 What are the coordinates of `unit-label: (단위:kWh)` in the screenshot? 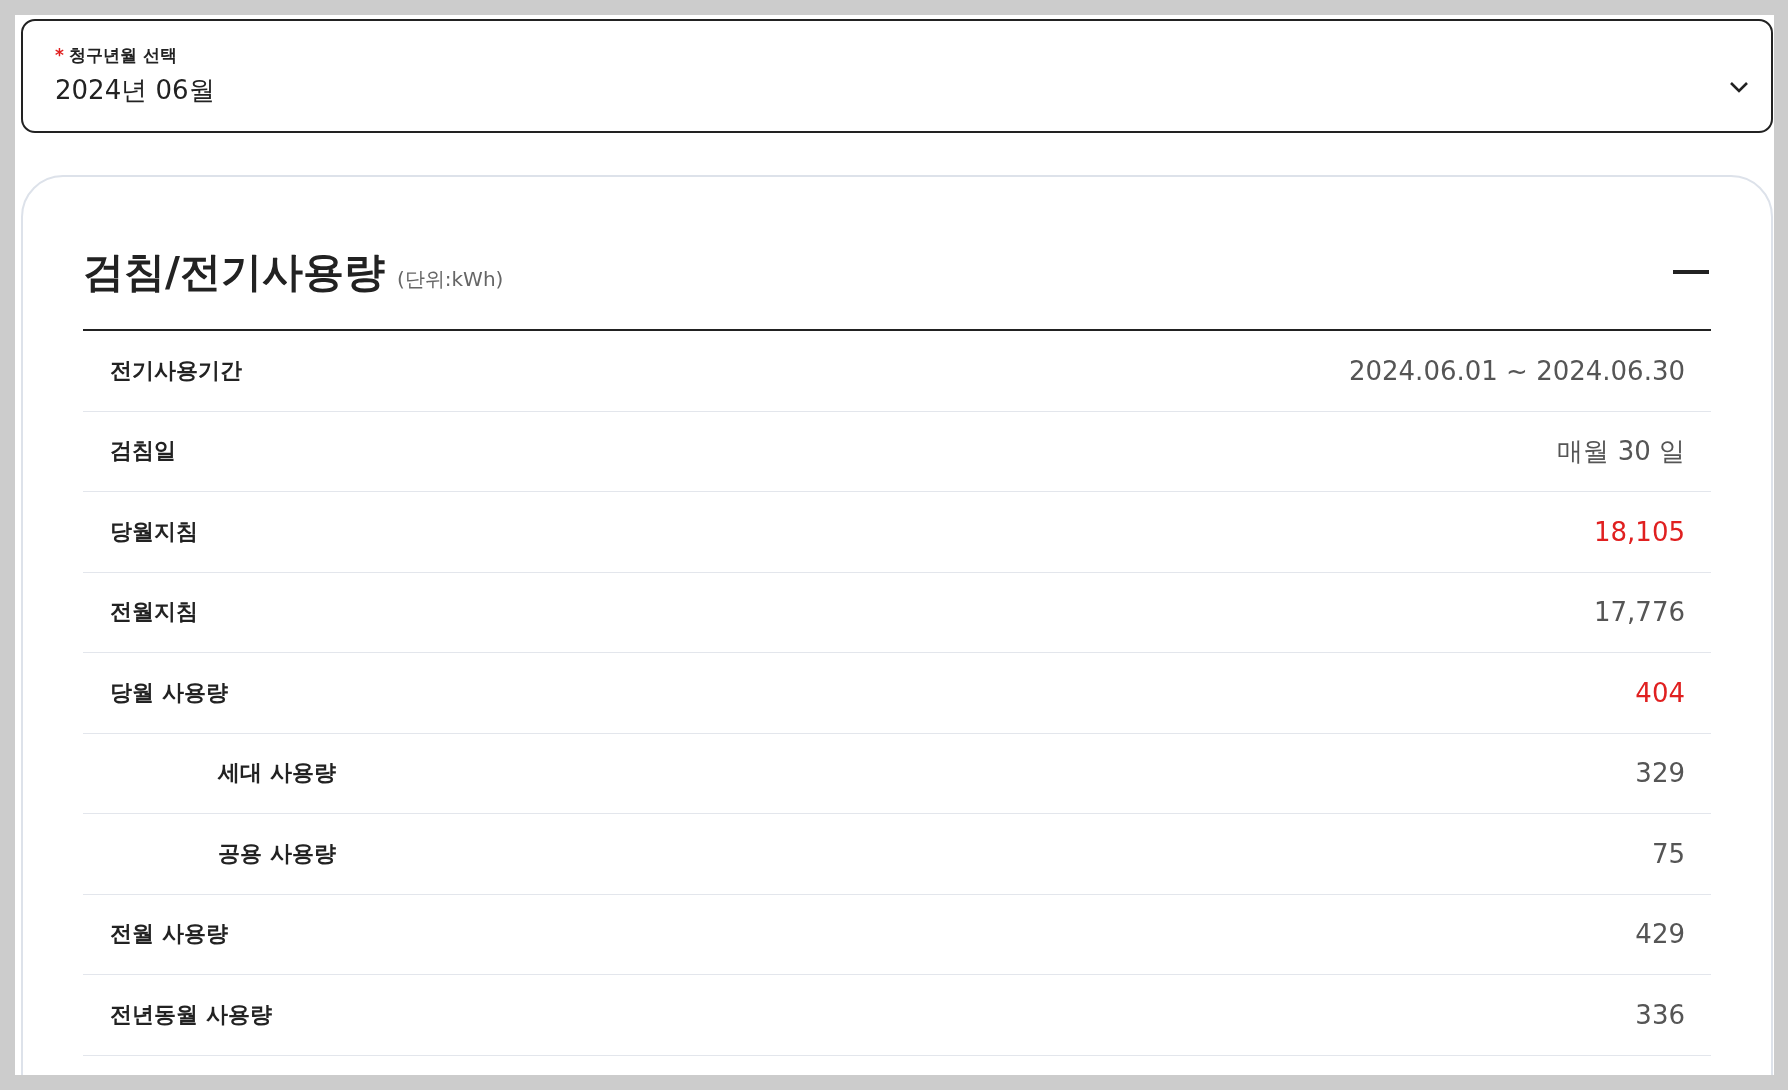 It's located at (450, 279).